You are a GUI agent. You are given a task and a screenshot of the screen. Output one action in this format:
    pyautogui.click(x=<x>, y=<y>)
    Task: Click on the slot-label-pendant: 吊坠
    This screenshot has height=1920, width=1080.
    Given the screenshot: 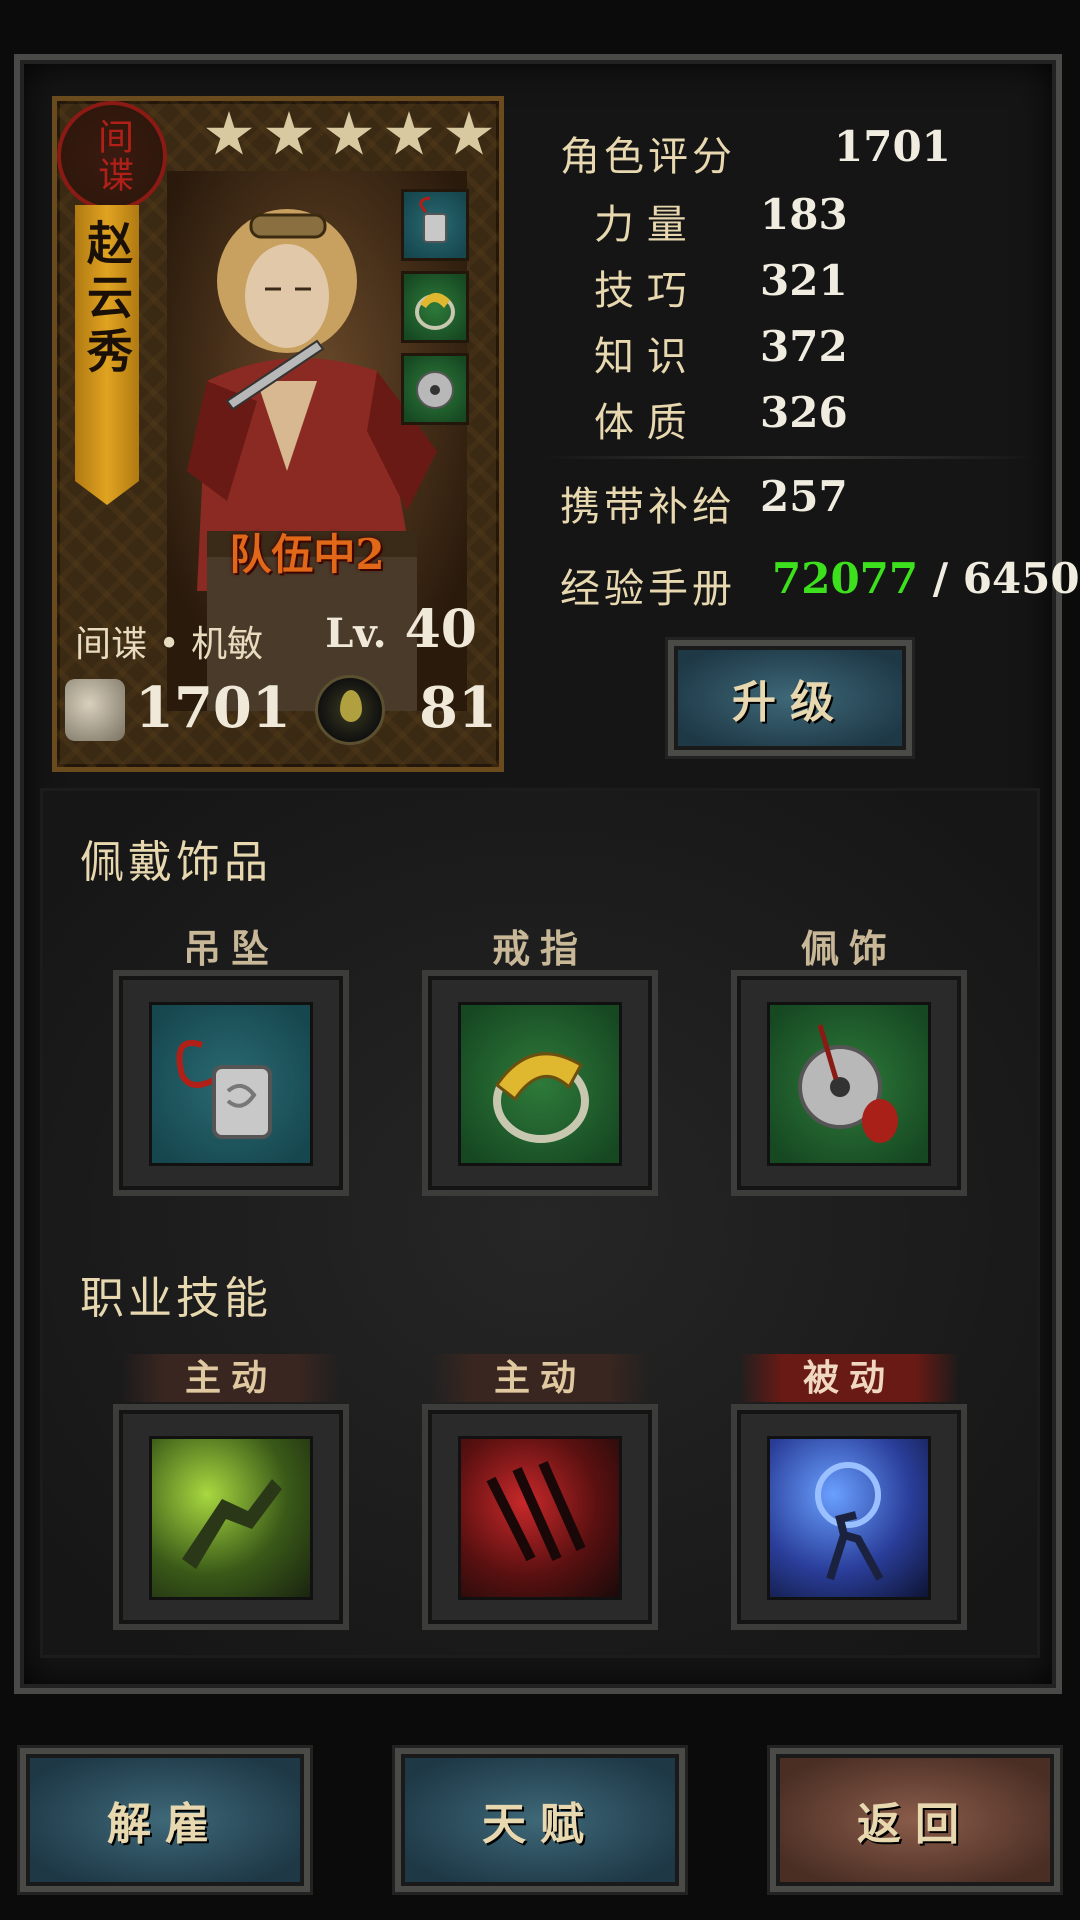 What is the action you would take?
    pyautogui.click(x=230, y=948)
    